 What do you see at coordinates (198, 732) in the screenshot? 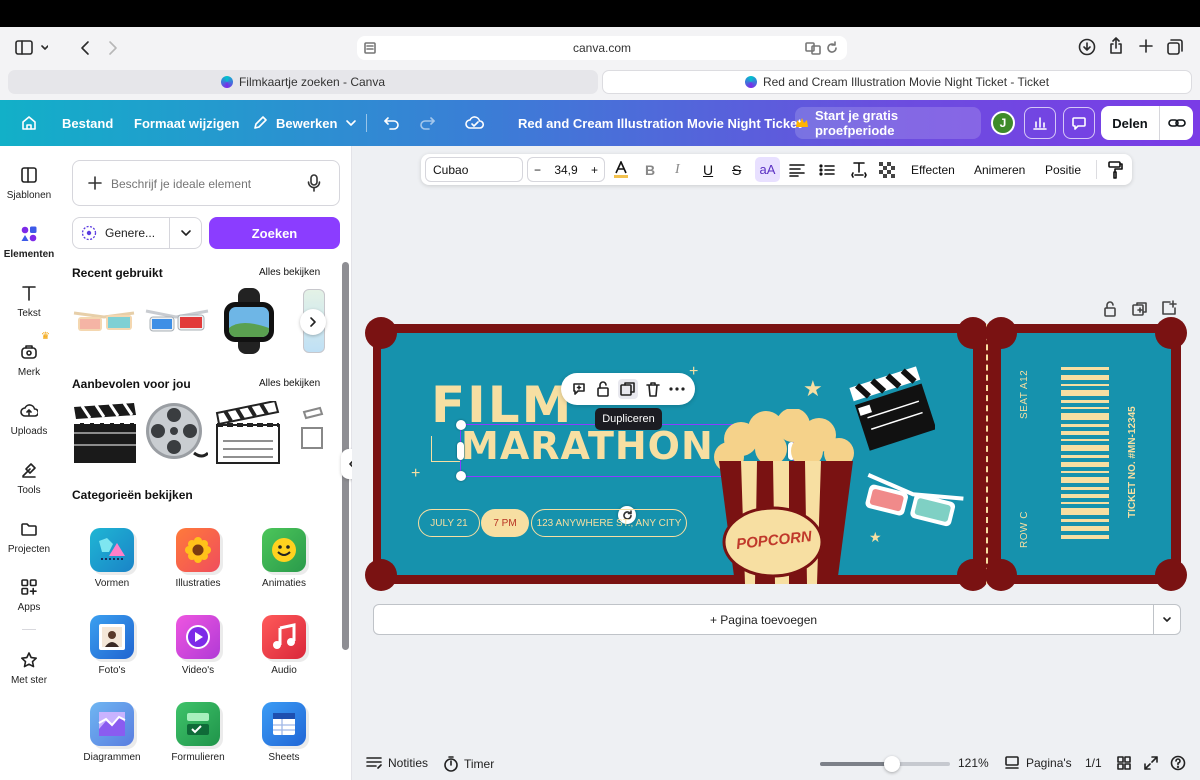
I see `category-forms: Formulieren` at bounding box center [198, 732].